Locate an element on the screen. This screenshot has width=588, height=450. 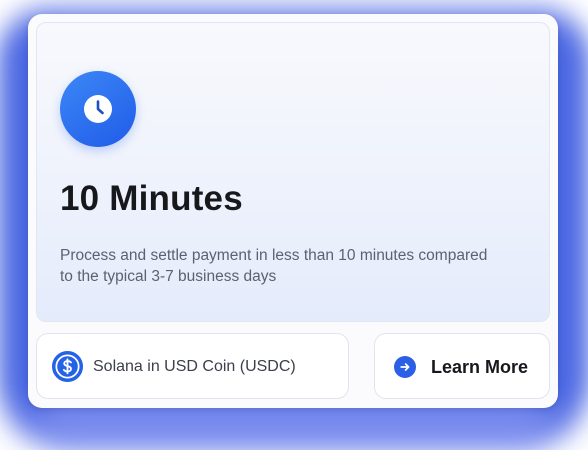
token-pill: Solana in USD Coin (USDC) is located at coordinates (192, 366).